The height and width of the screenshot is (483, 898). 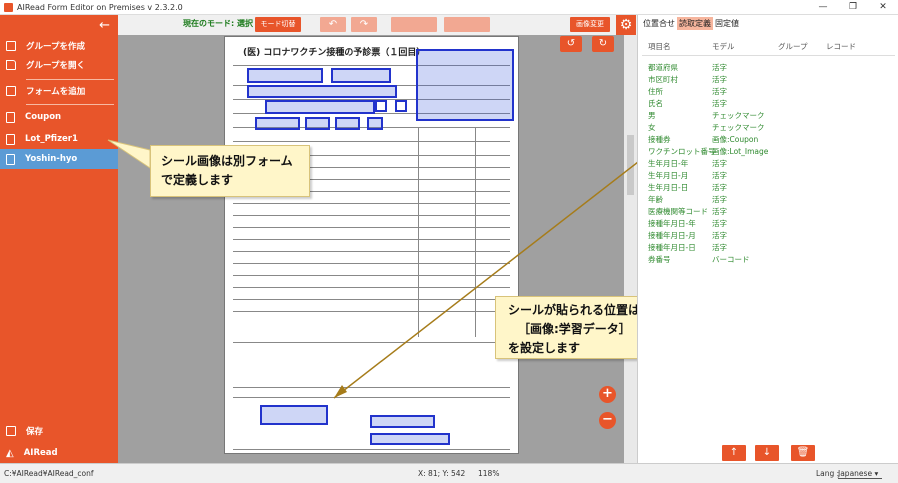 I want to click on item-name-cell: 年齢, so click(x=655, y=199).